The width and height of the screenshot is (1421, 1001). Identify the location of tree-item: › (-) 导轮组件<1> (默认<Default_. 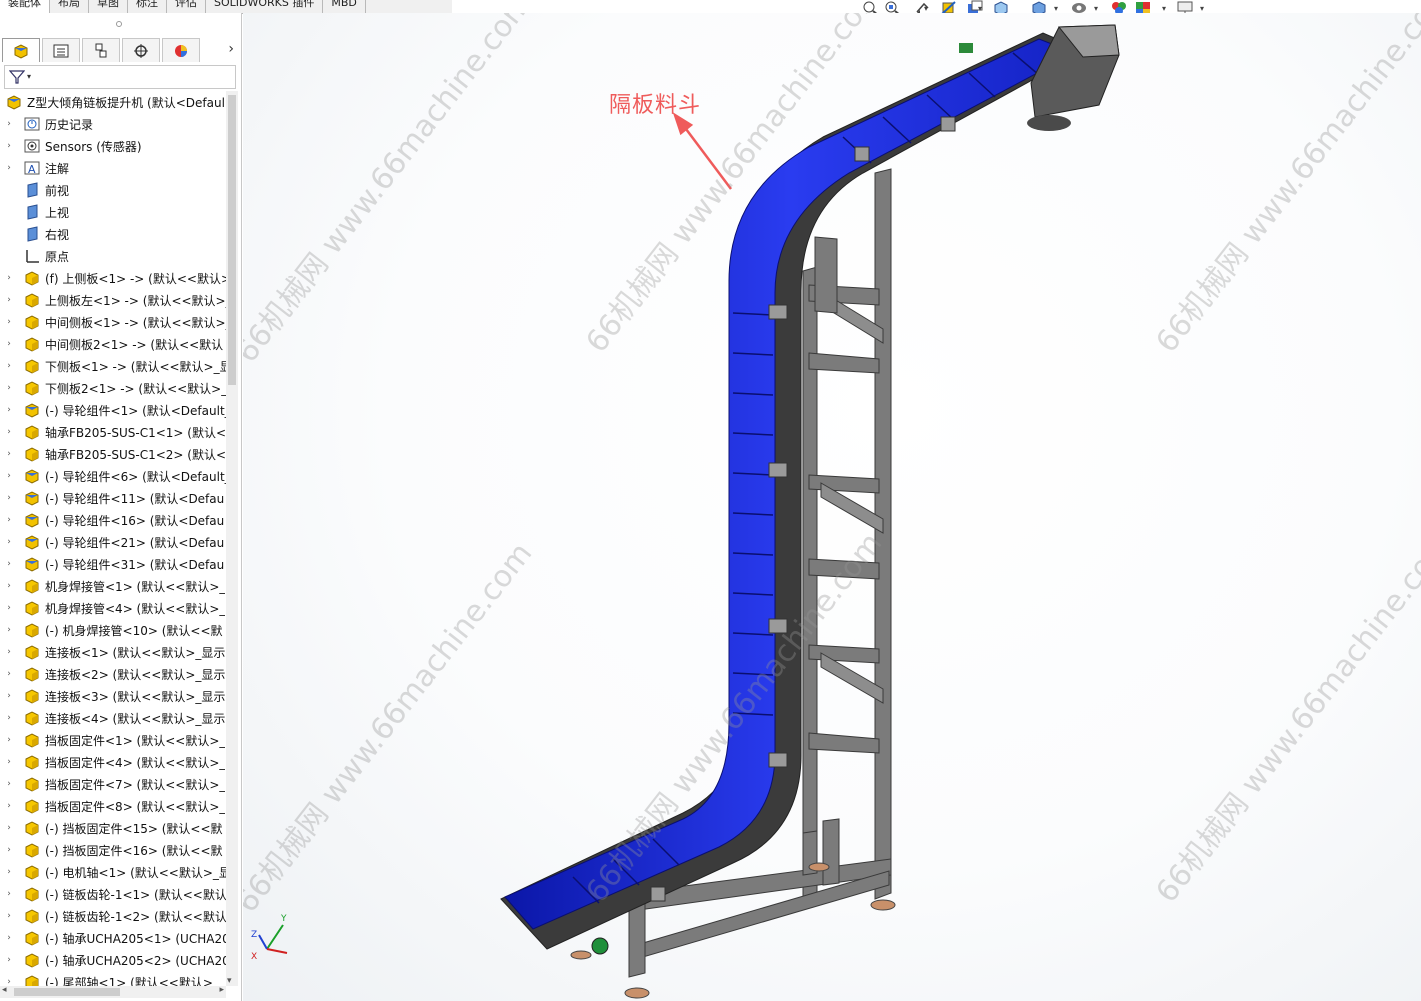
(113, 410).